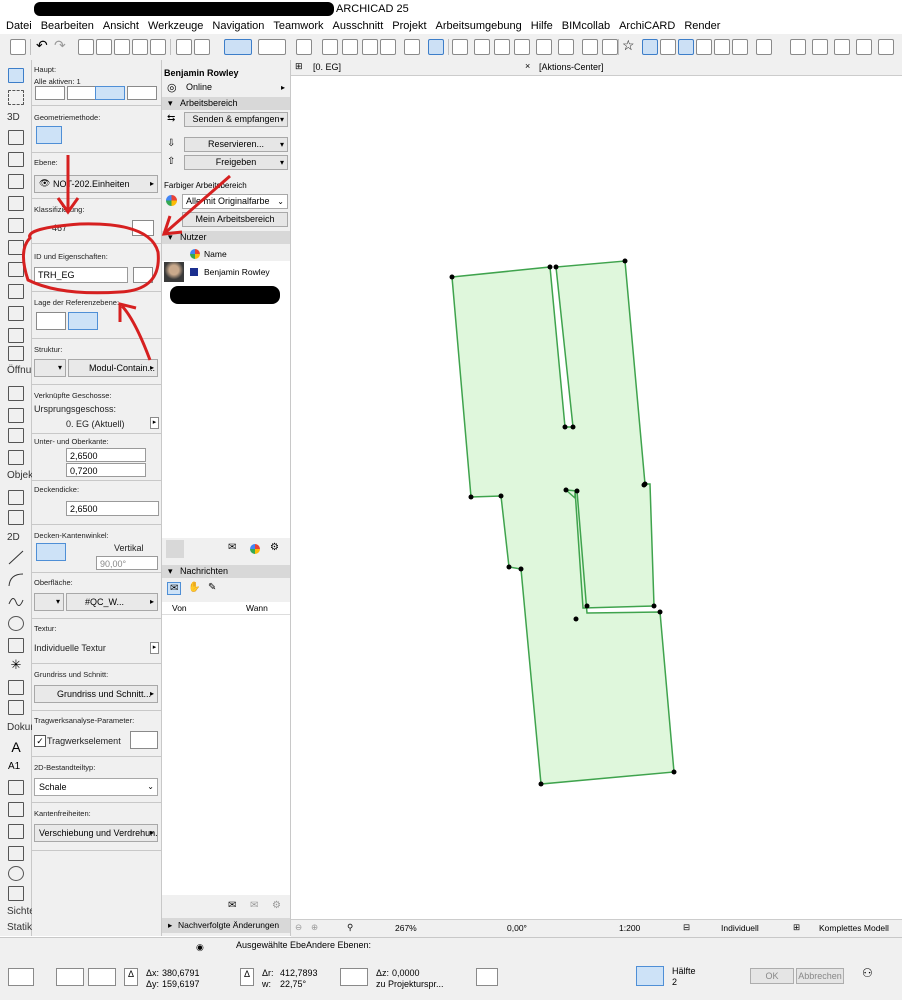 This screenshot has width=902, height=1000. Describe the element at coordinates (522, 47) in the screenshot. I see `fillet-icon` at that location.